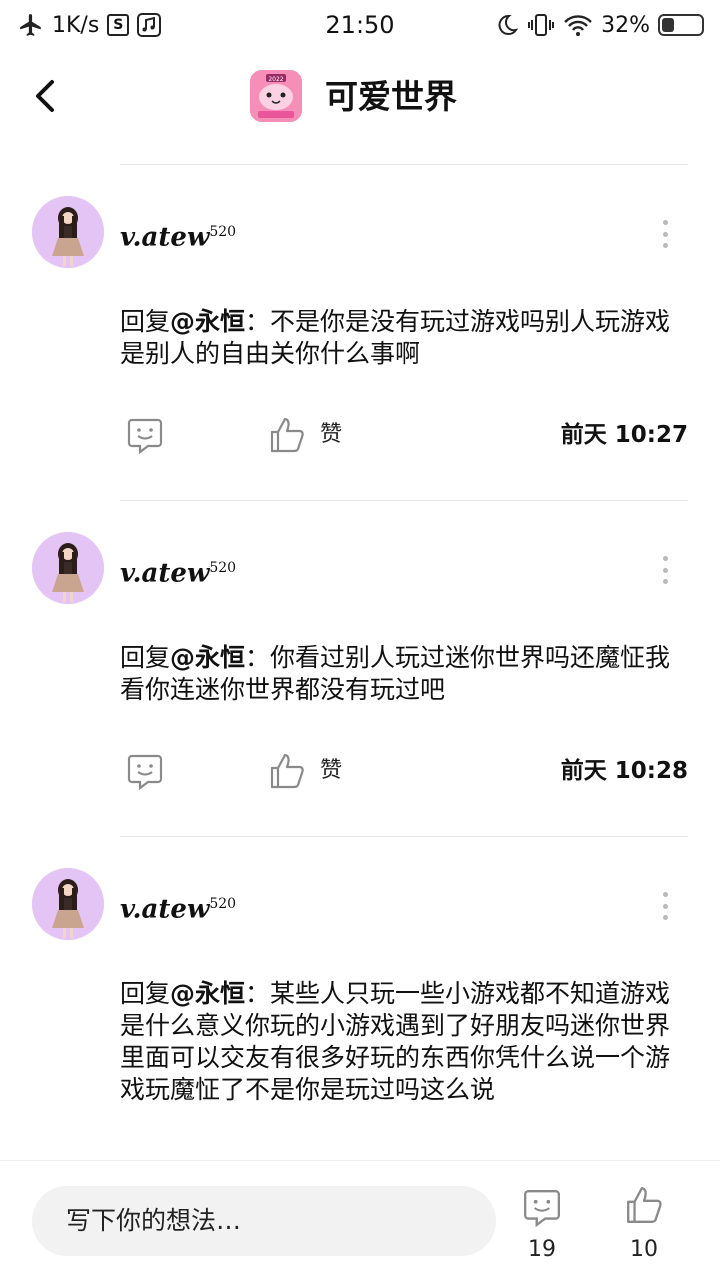  What do you see at coordinates (542, 1249) in the screenshot?
I see `comment-count: 19` at bounding box center [542, 1249].